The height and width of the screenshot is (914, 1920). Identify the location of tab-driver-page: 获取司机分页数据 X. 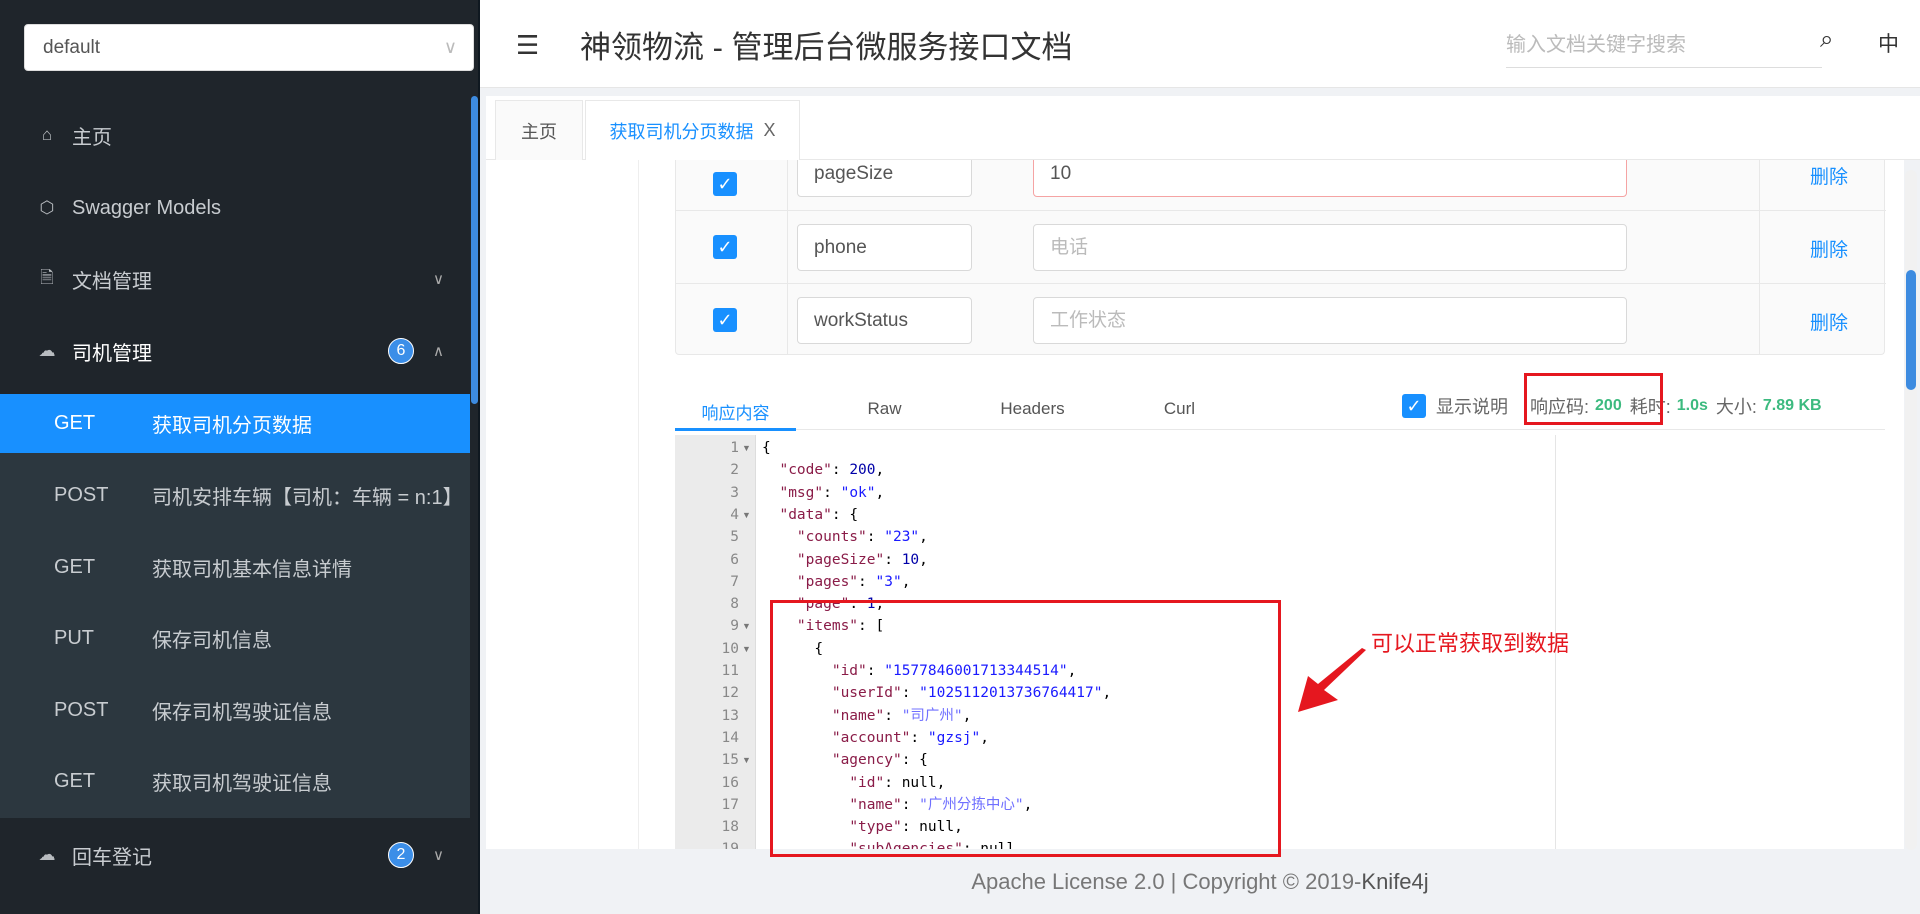
(692, 130).